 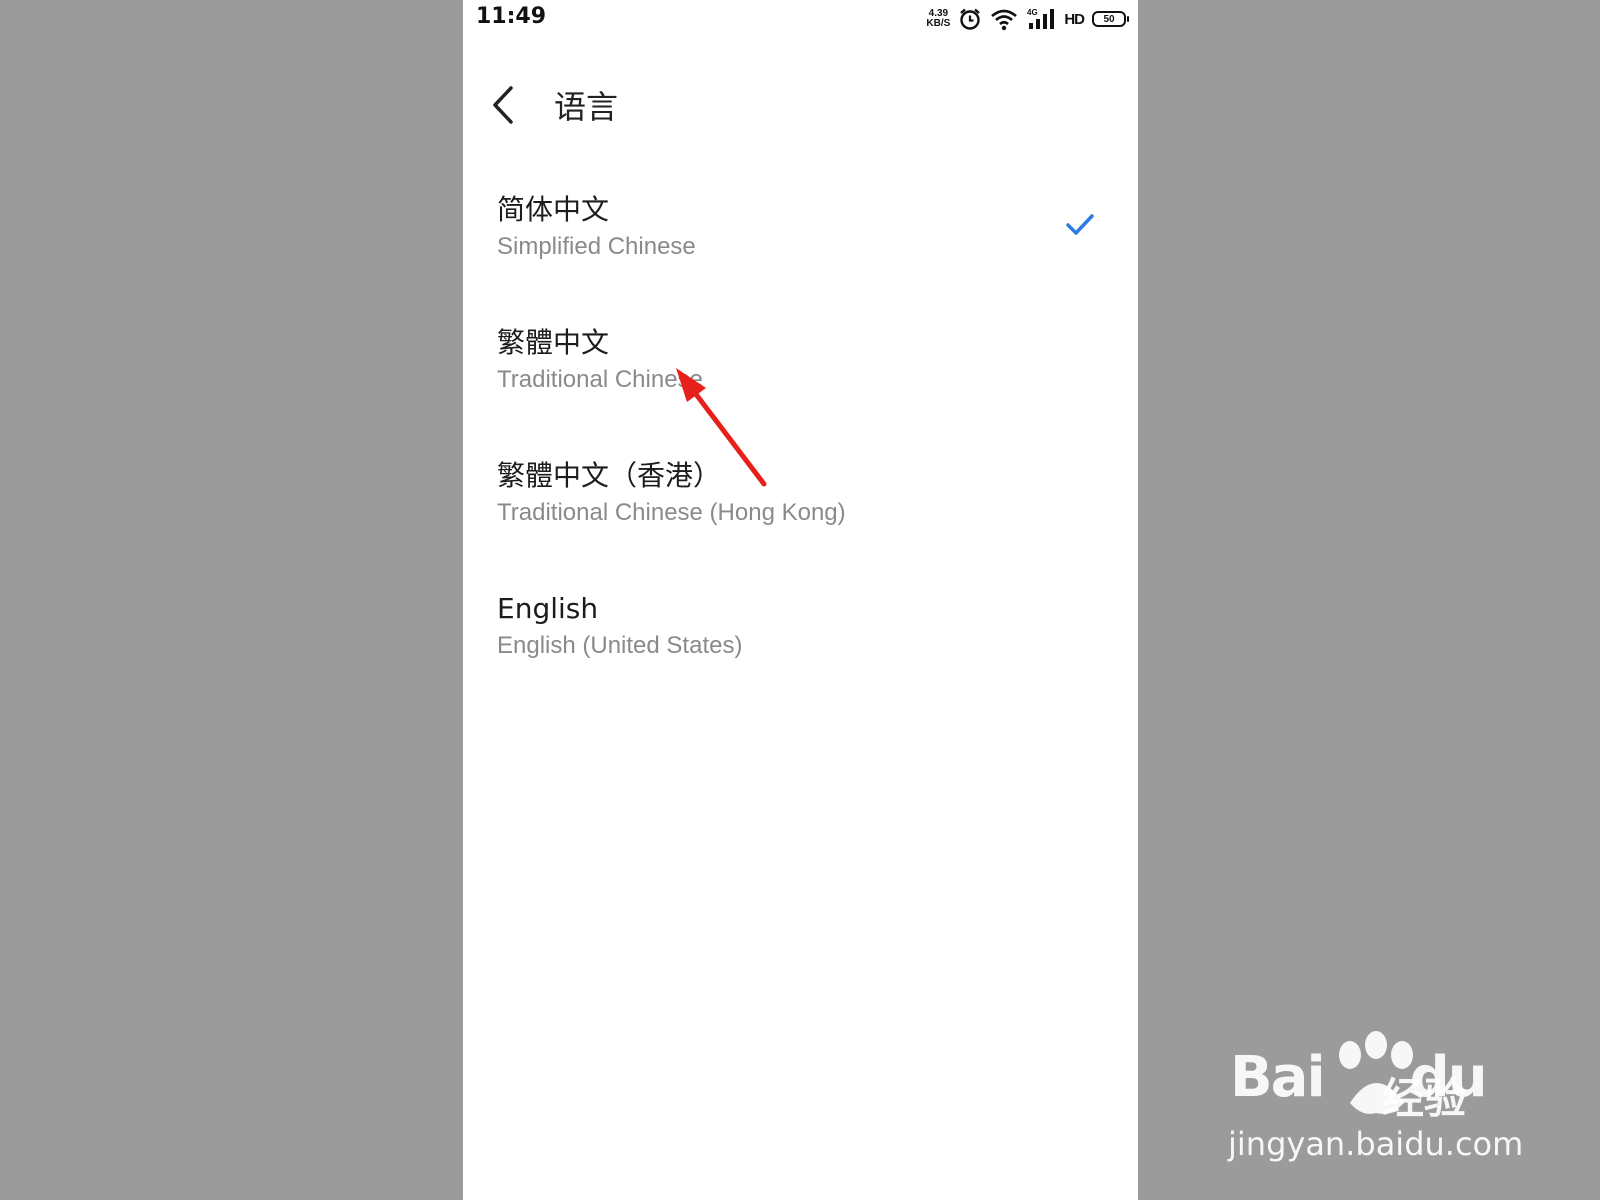 What do you see at coordinates (609, 475) in the screenshot?
I see `language-primary-label: 繁體中文（香港）` at bounding box center [609, 475].